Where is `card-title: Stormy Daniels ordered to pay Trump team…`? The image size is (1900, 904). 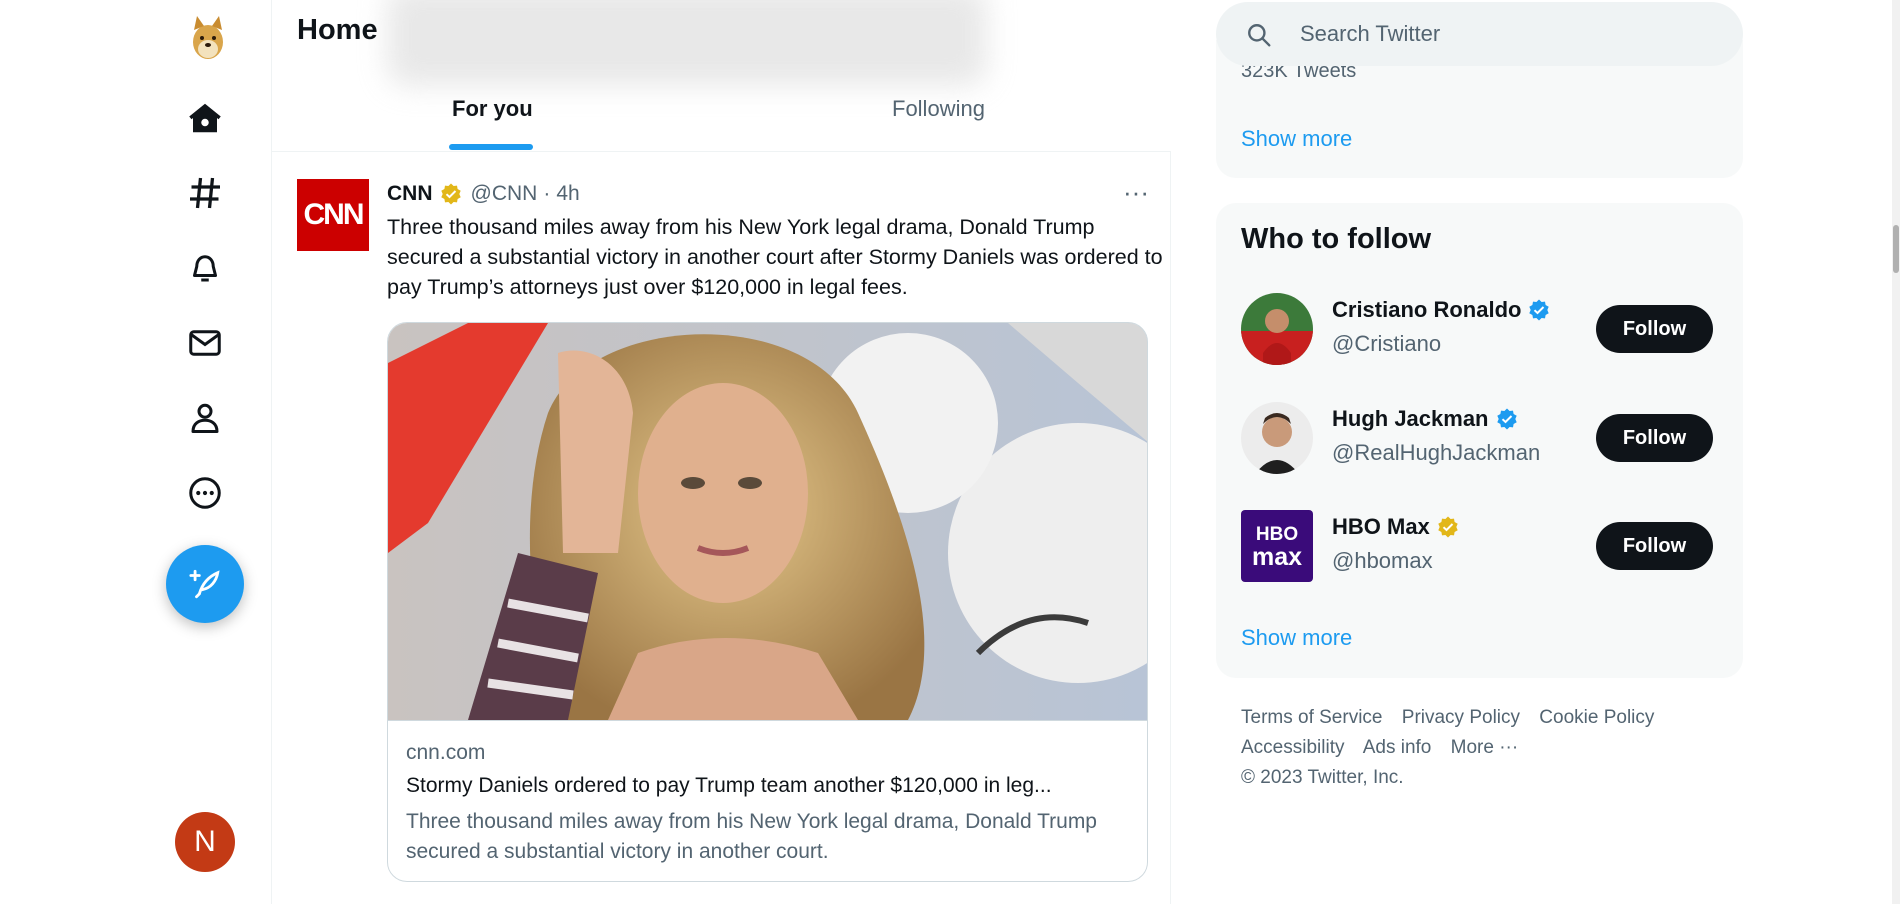
card-title: Stormy Daniels ordered to pay Trump team… is located at coordinates (771, 786).